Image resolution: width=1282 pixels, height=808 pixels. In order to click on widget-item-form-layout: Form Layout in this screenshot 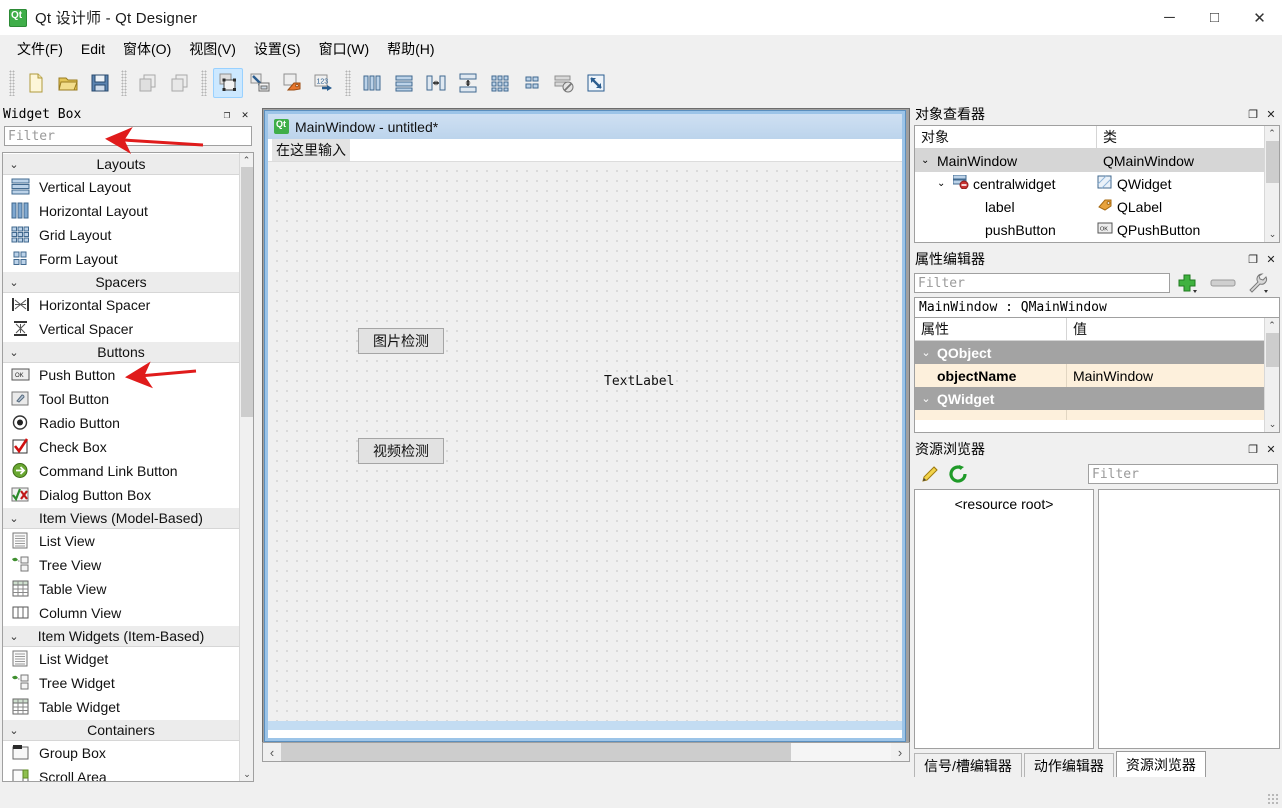, I will do `click(121, 259)`.